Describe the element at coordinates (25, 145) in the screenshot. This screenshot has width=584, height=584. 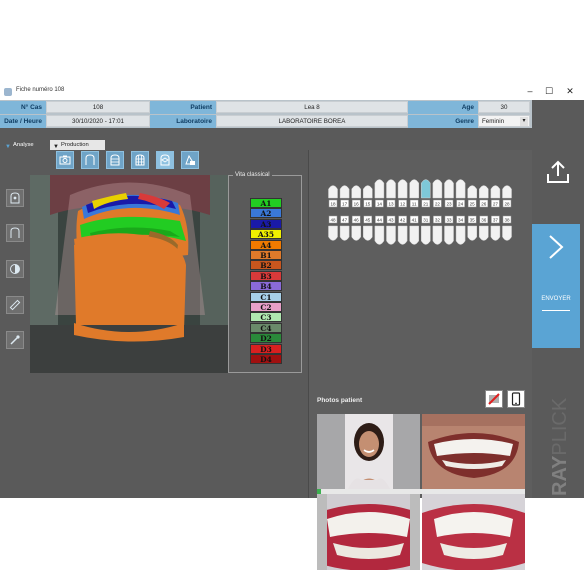
I see `tab-analyse: ▼ Analyse` at that location.